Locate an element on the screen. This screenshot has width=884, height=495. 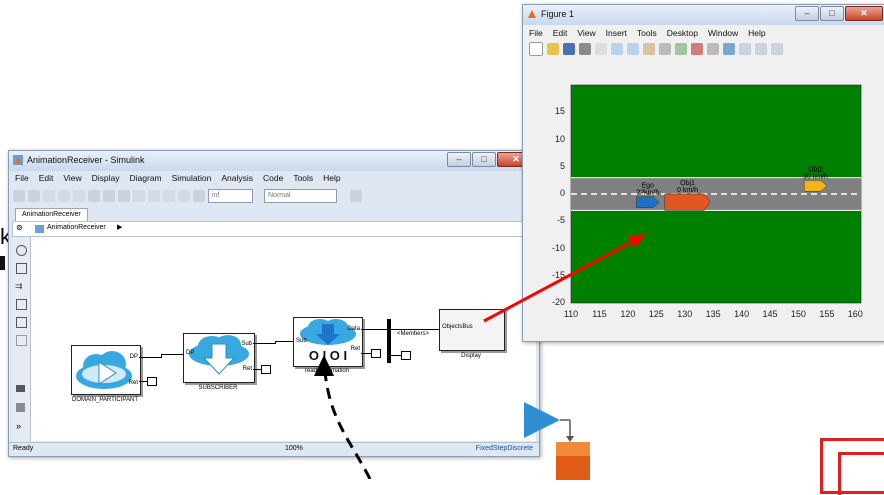
stop-time-field: inf is located at coordinates (230, 196).